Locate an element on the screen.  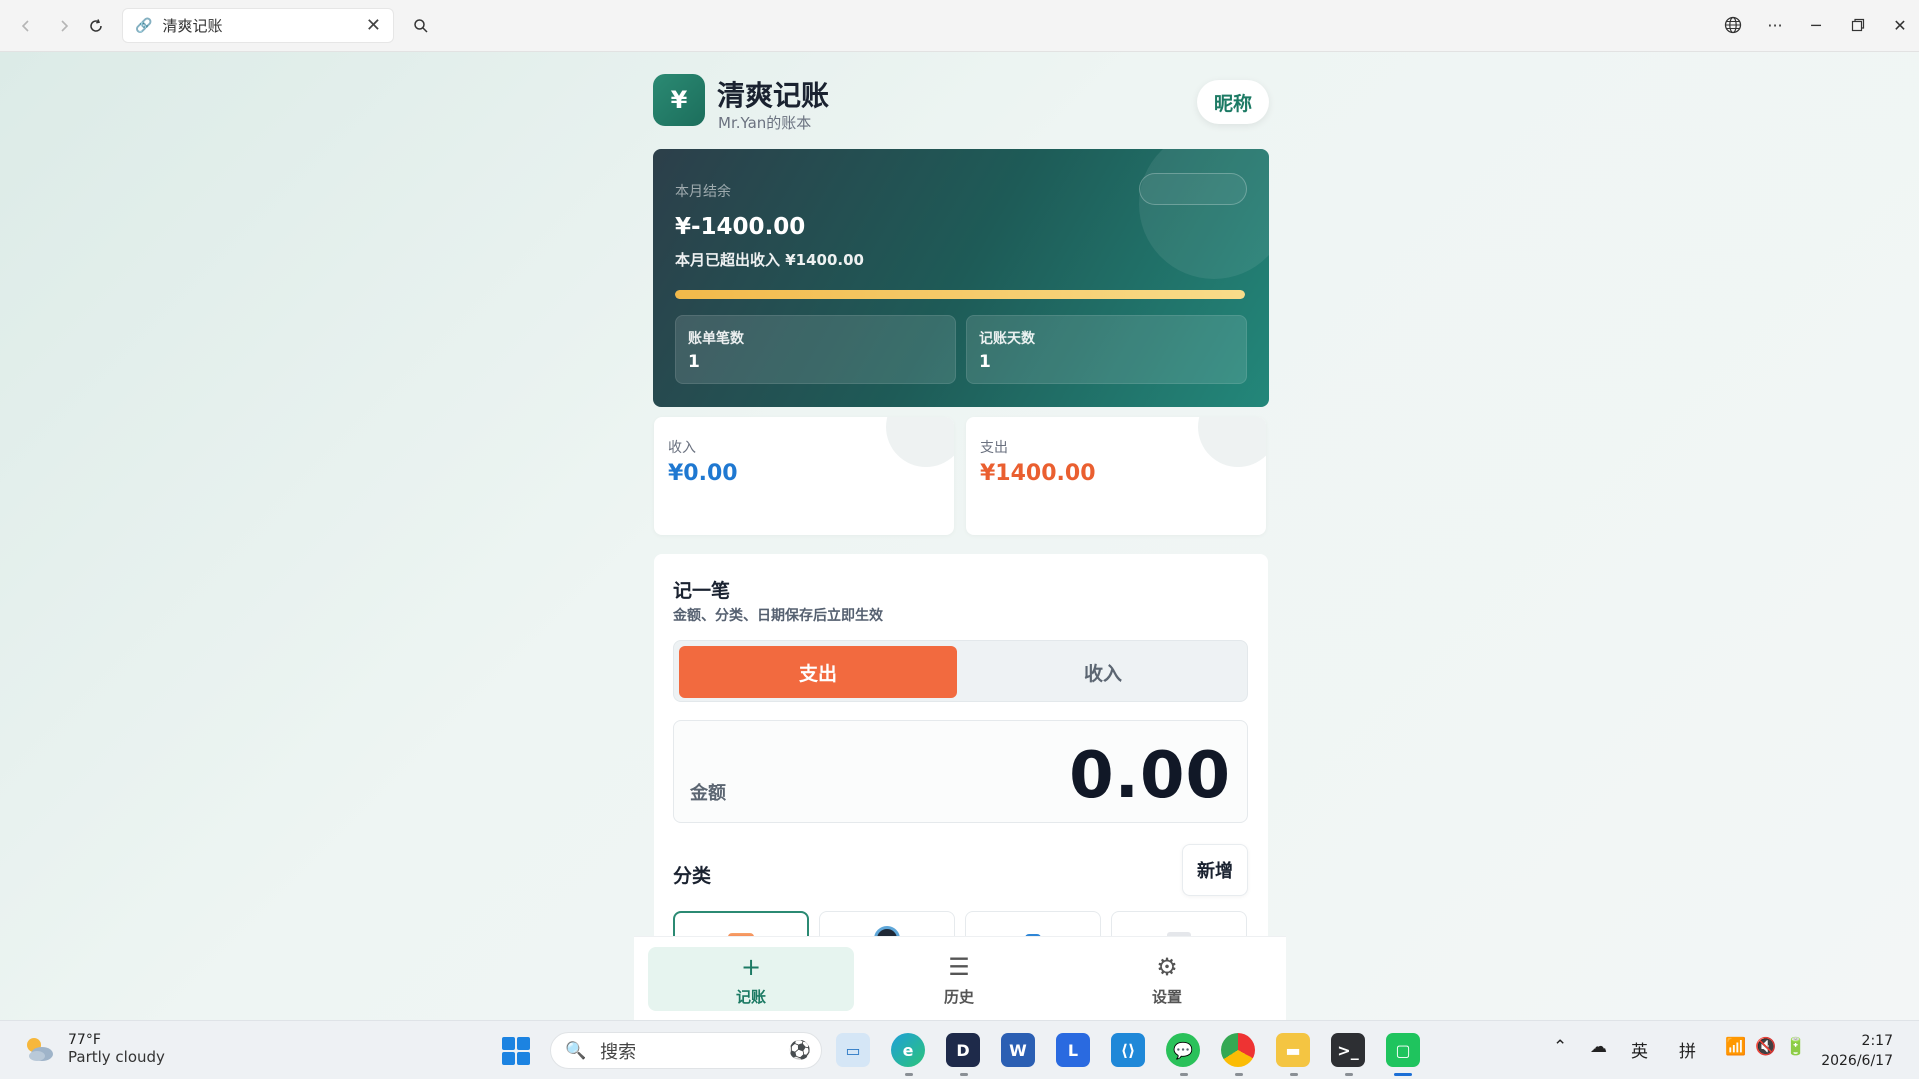
clock-time: 2:17 is located at coordinates (1877, 1041).